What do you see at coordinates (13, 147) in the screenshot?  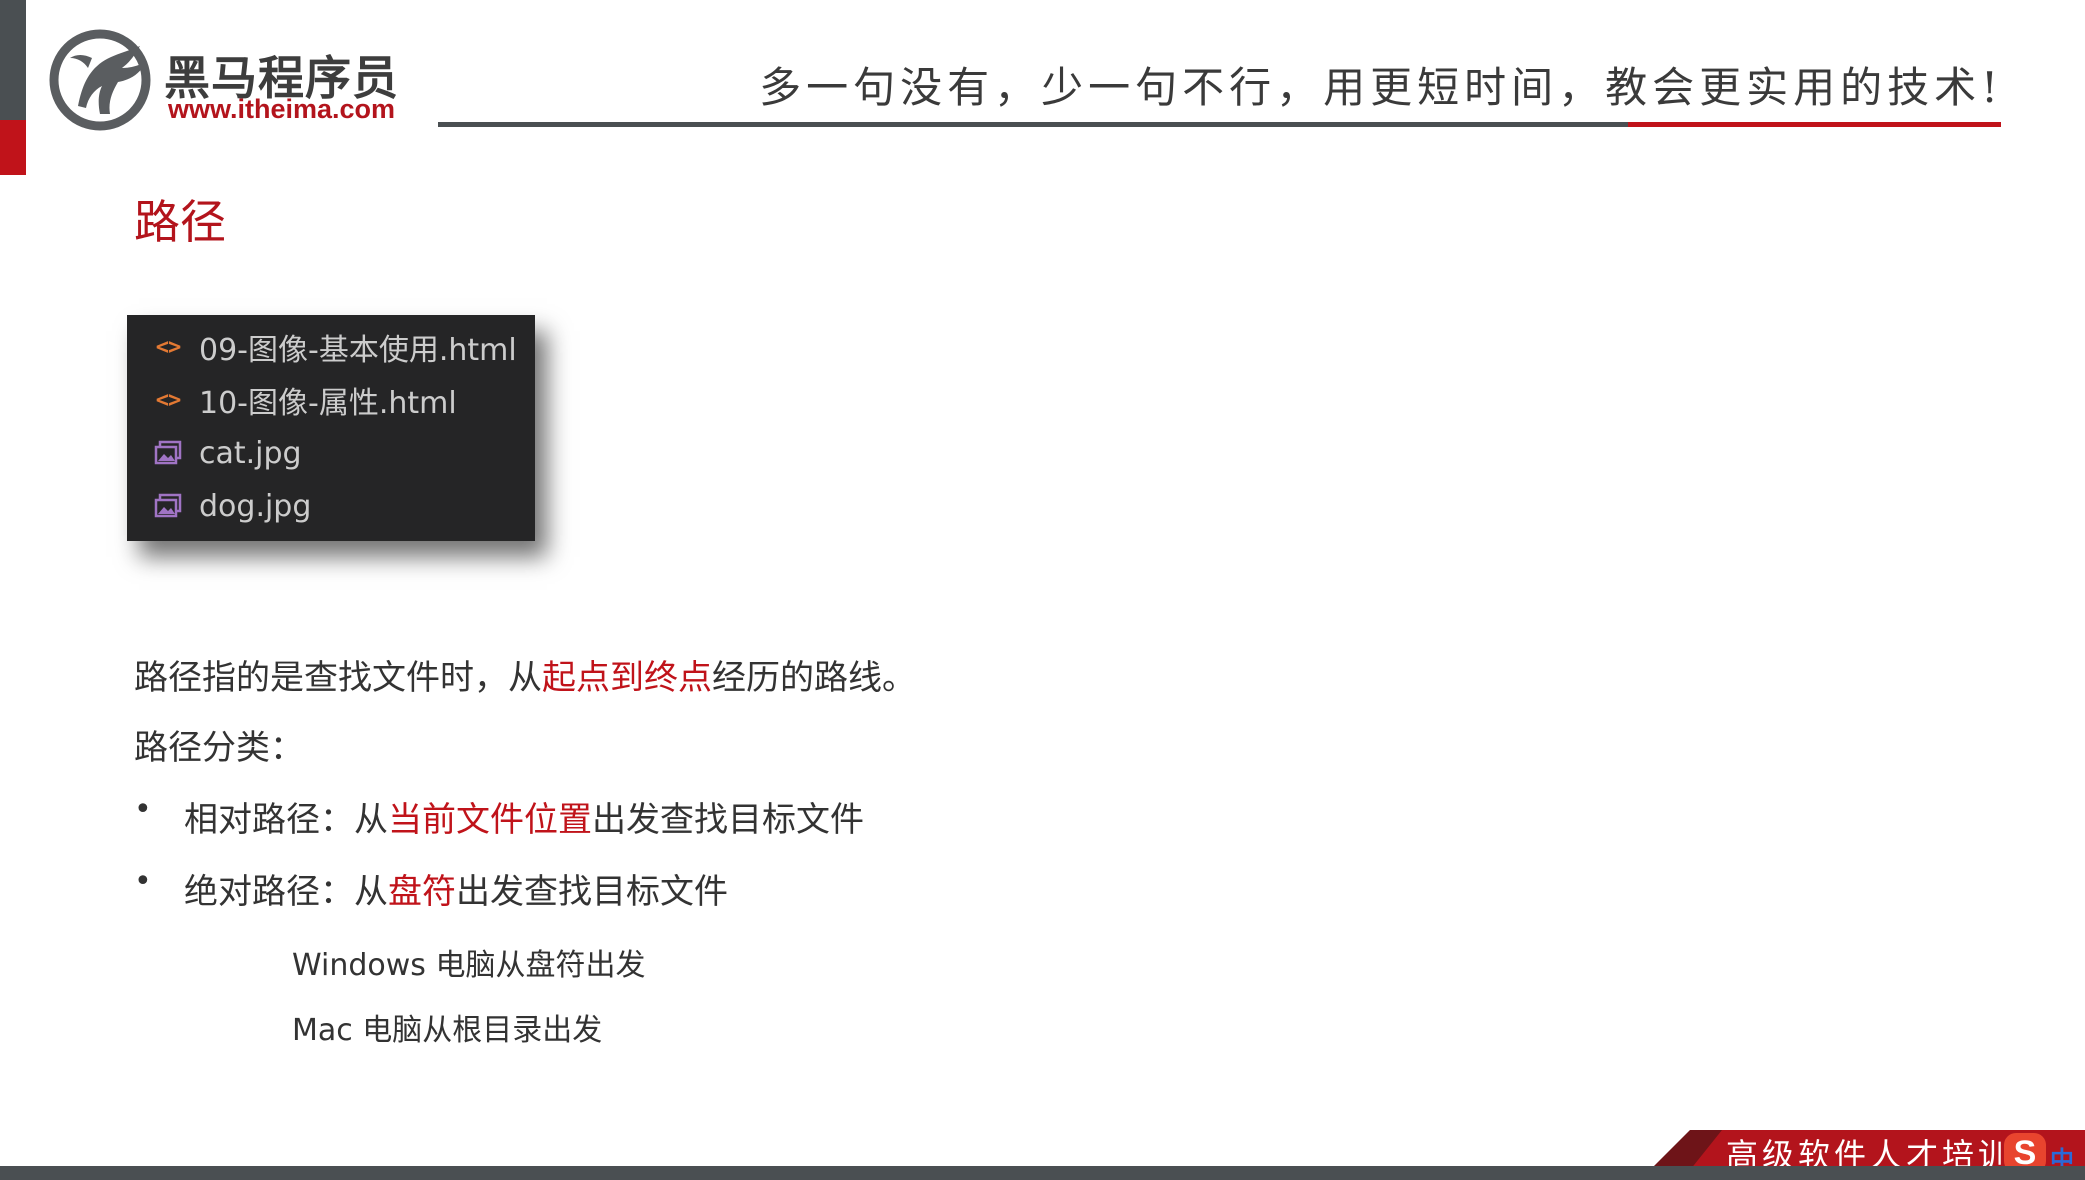 I see `edge-accent-red` at bounding box center [13, 147].